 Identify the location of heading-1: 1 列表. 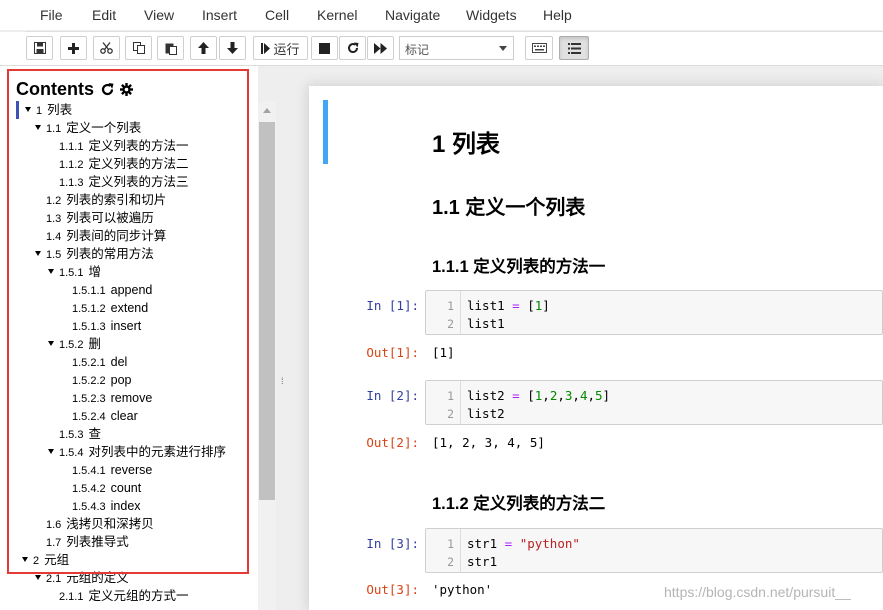
(466, 144).